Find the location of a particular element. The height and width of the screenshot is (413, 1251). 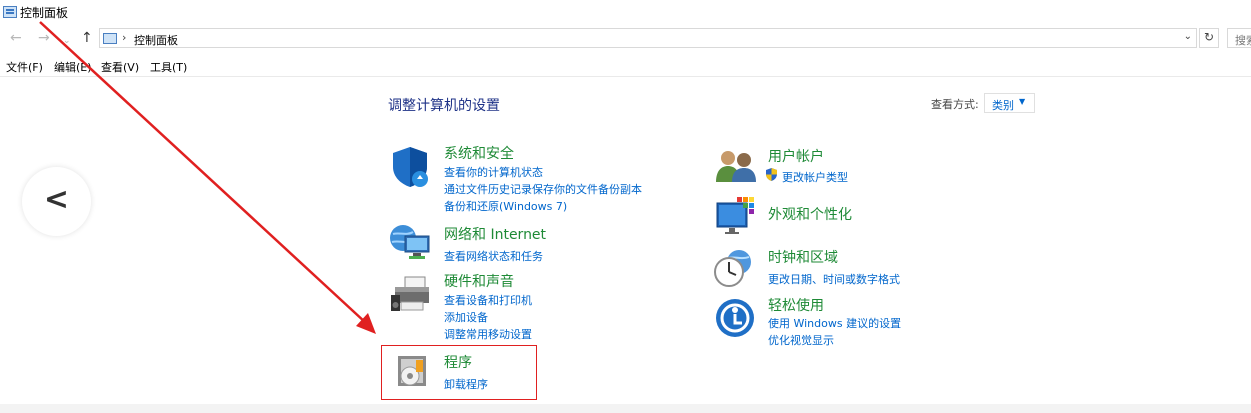

breadcrumb-control-panel: 控制面板 is located at coordinates (156, 40).